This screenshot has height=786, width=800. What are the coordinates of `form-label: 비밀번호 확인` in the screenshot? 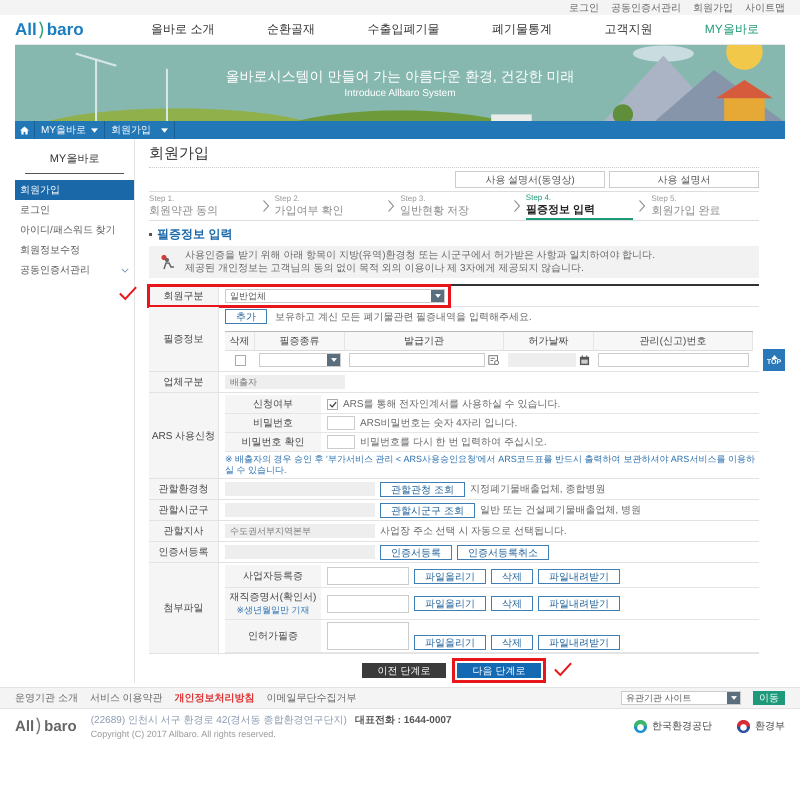 It's located at (273, 442).